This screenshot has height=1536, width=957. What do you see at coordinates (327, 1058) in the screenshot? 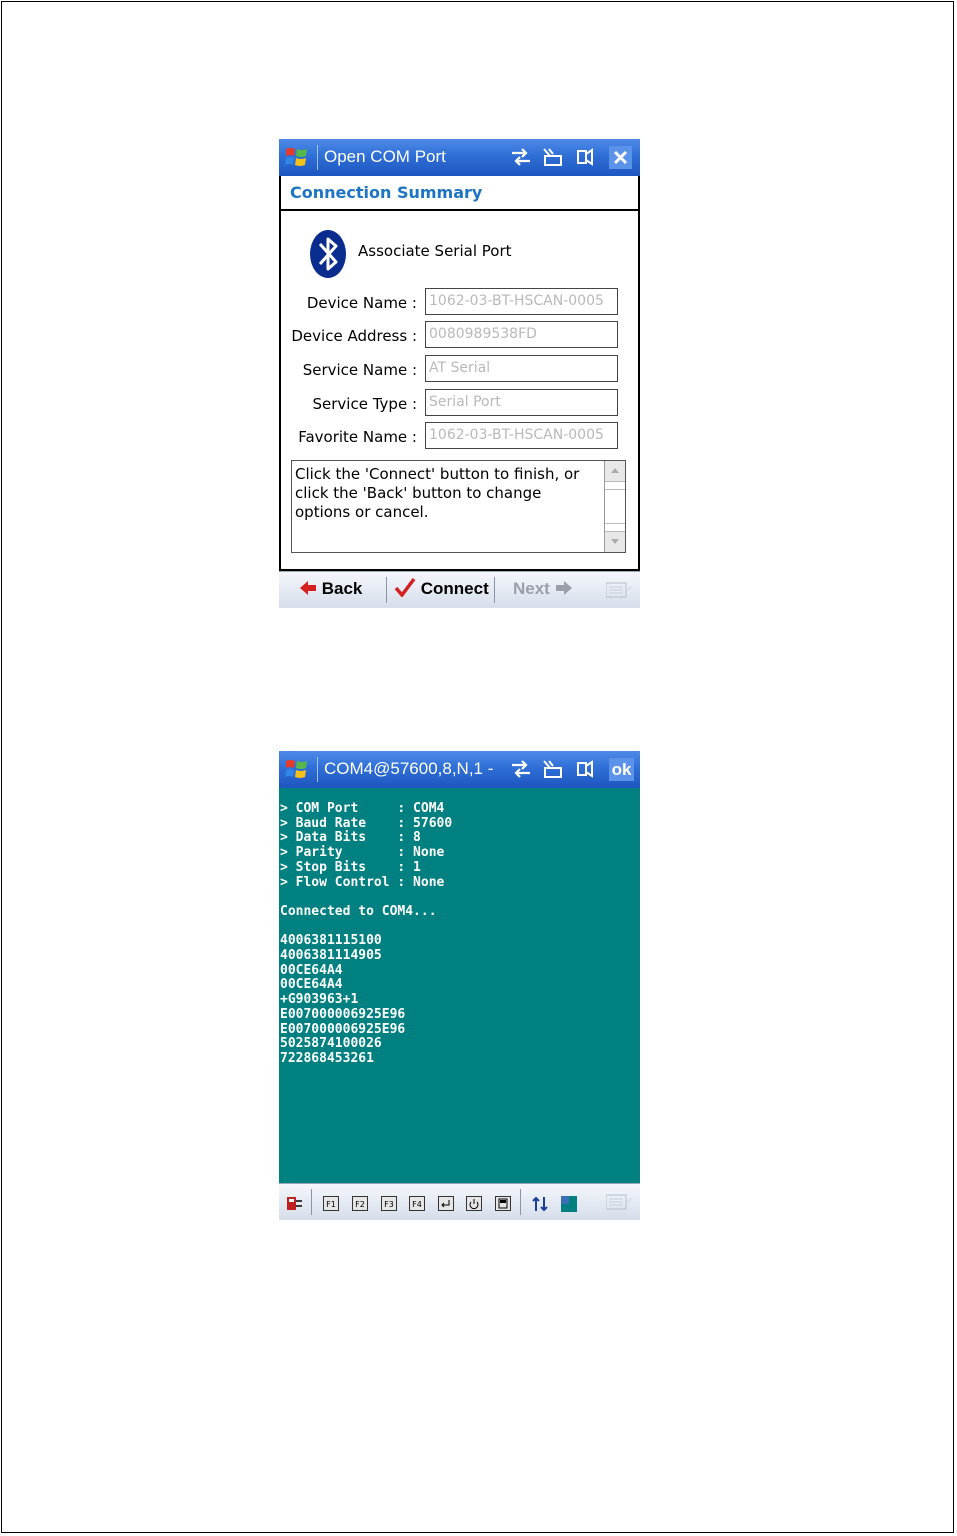
I see `reading-line: 722868453261` at bounding box center [327, 1058].